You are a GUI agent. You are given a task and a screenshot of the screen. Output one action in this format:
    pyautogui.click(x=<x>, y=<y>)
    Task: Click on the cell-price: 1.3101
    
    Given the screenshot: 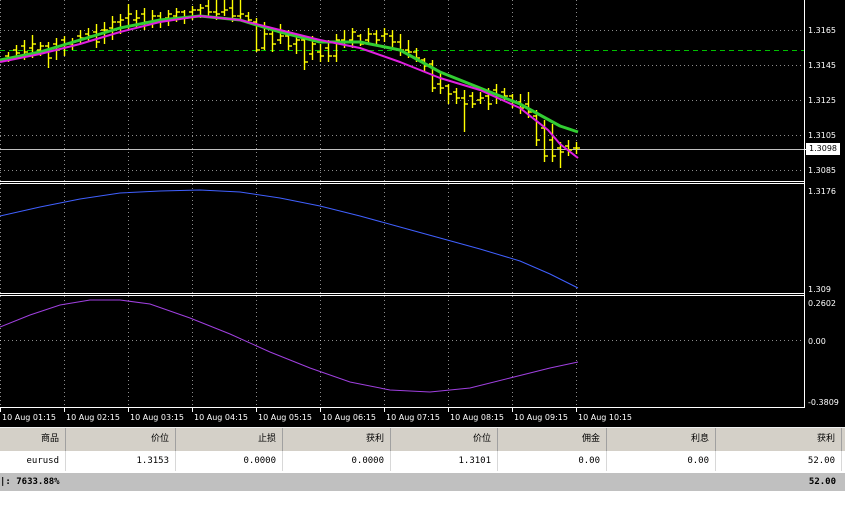 What is the action you would take?
    pyautogui.click(x=444, y=461)
    